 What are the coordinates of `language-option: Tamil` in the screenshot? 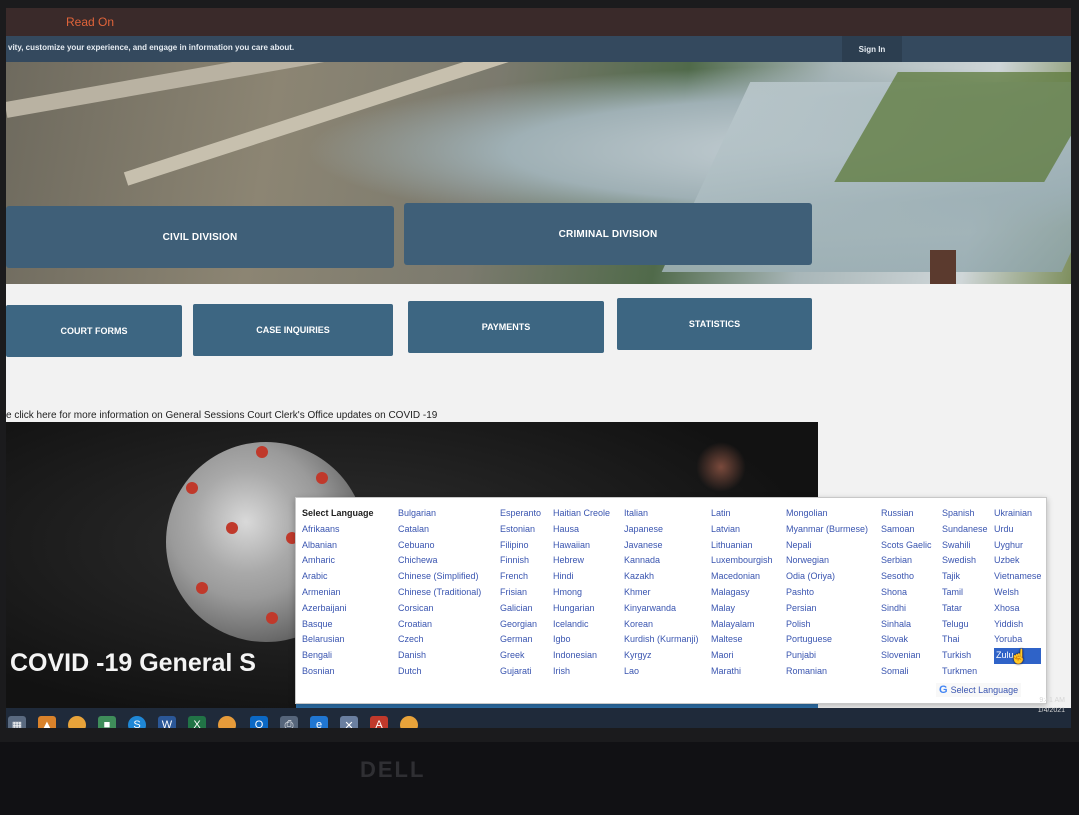 It's located at (965, 593).